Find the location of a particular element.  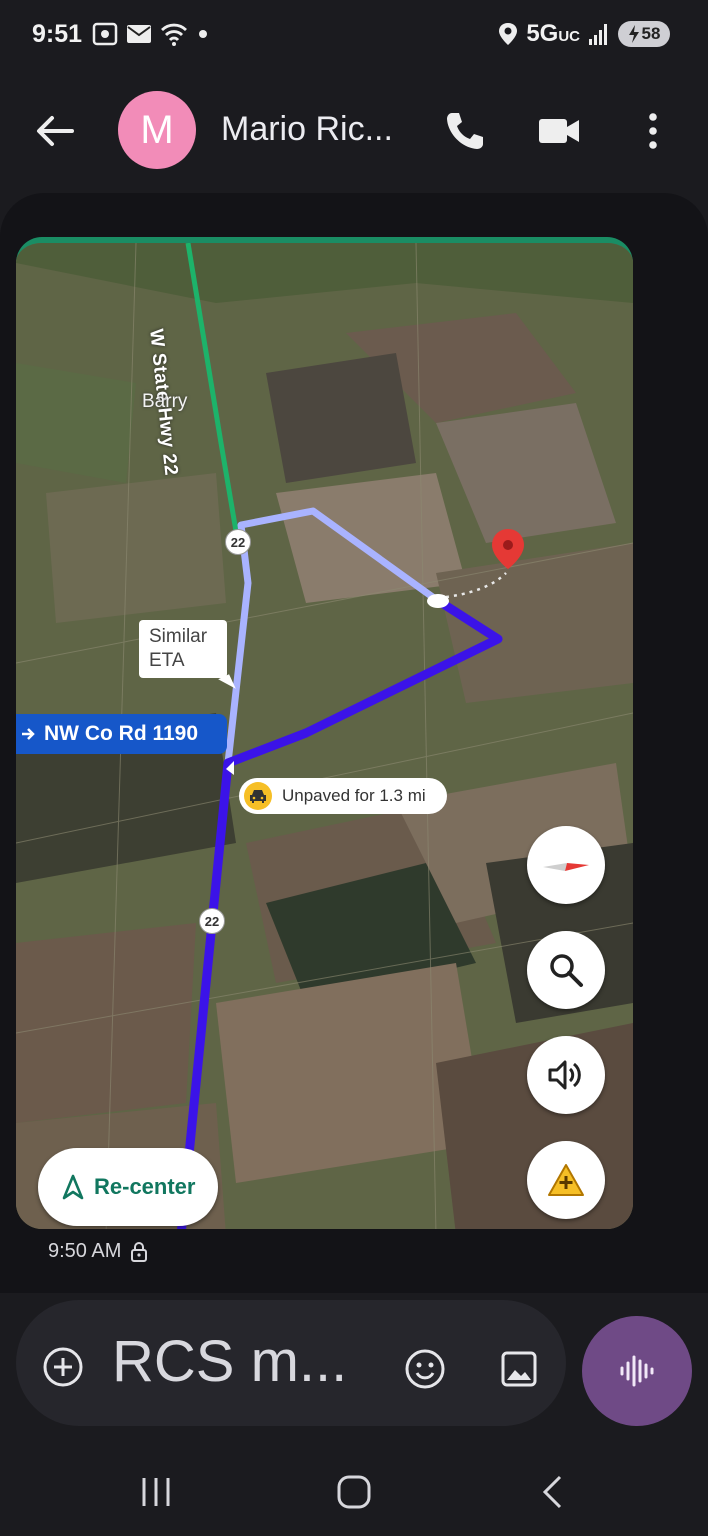

network-sub-label: UC is located at coordinates (569, 36).